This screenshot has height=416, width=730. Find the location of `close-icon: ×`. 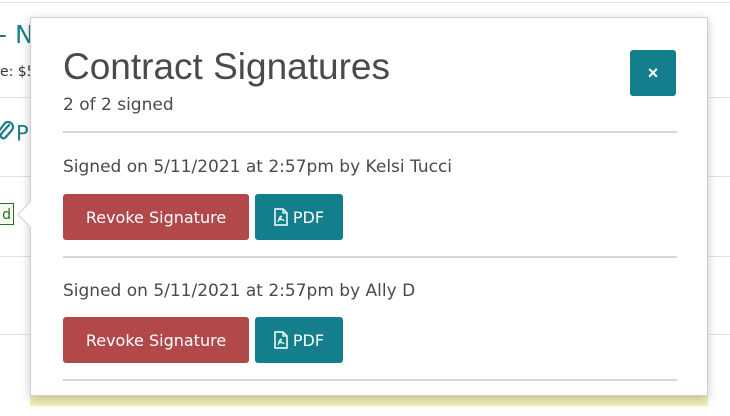

close-icon: × is located at coordinates (653, 72).